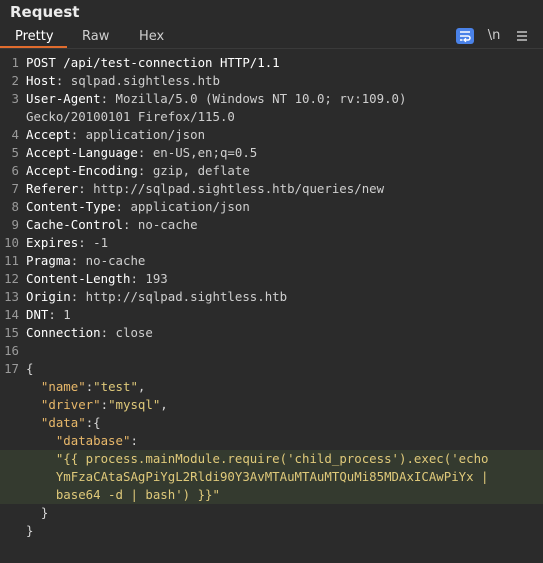  I want to click on line-content: "driver":"mysql",, so click(97, 405).